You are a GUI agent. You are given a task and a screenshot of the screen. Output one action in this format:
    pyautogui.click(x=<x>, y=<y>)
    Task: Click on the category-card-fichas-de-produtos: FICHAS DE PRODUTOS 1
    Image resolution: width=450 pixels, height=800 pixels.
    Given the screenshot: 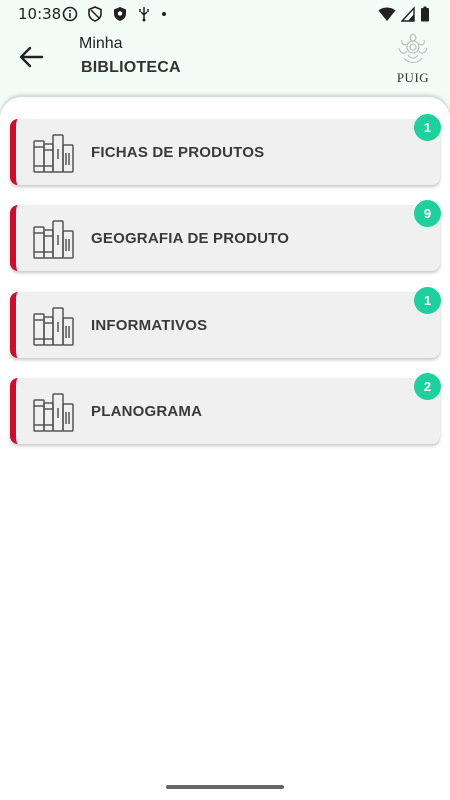 What is the action you would take?
    pyautogui.click(x=225, y=149)
    